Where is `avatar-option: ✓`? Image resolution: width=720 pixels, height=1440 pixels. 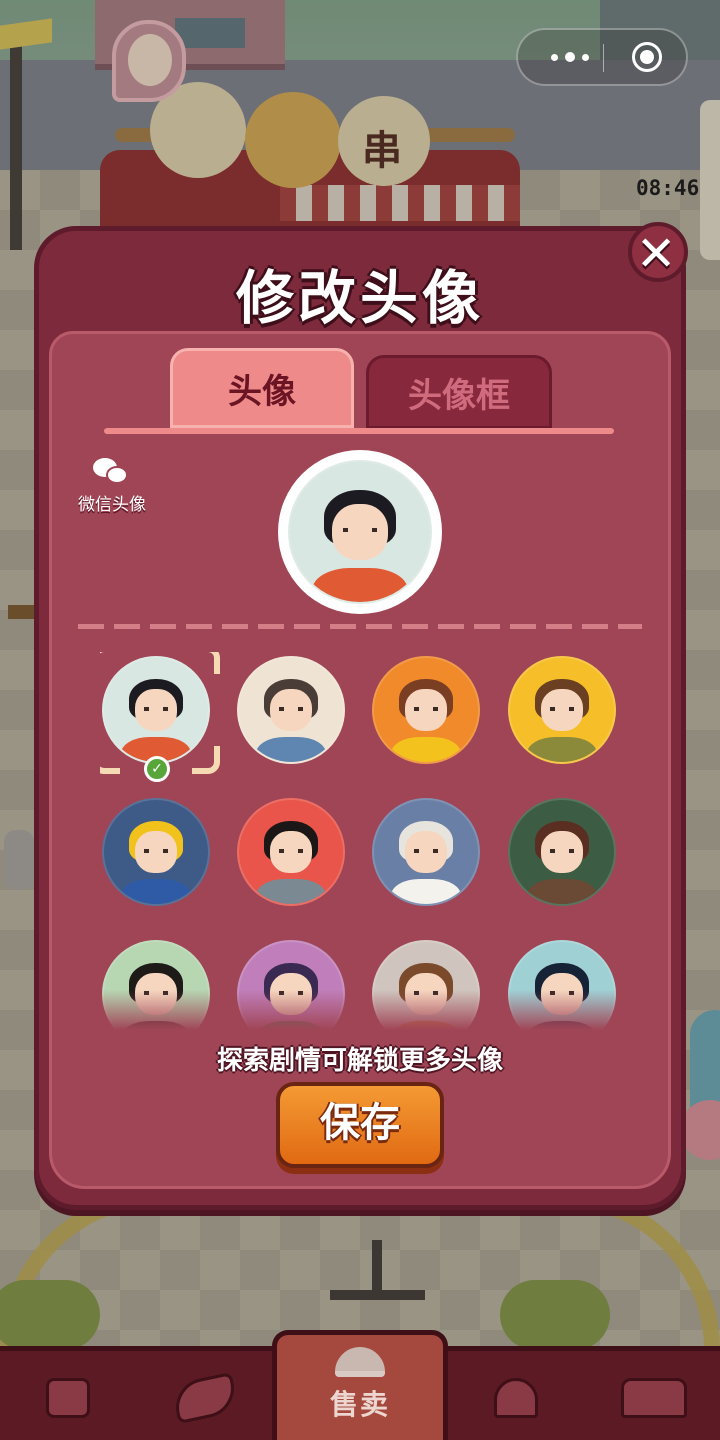 avatar-option: ✓ is located at coordinates (160, 717).